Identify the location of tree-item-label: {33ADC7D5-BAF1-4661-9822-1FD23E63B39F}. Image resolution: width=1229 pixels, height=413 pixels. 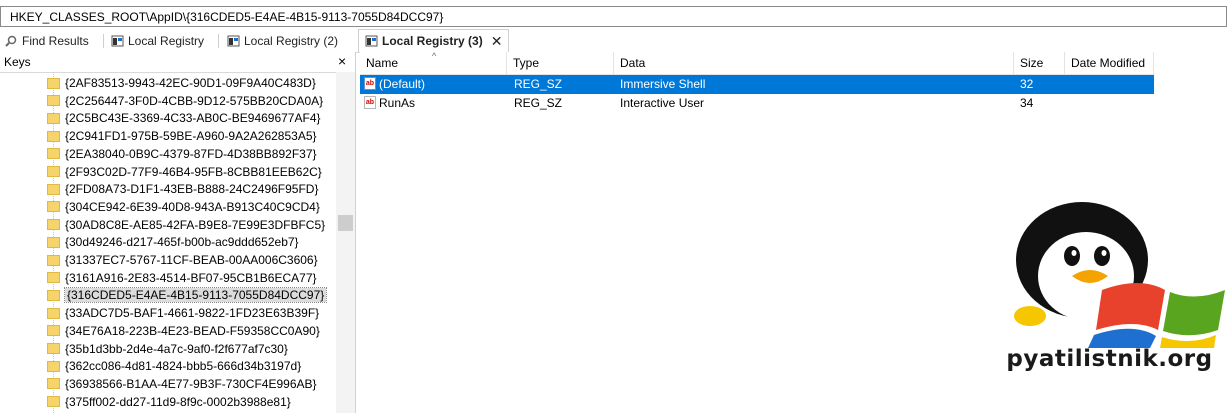
(192, 313).